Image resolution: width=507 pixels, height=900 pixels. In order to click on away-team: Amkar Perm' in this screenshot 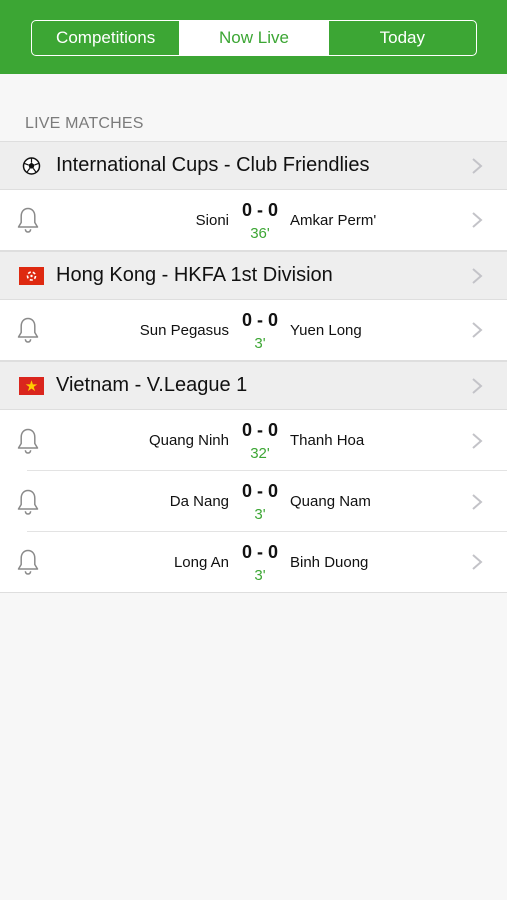, I will do `click(333, 220)`.